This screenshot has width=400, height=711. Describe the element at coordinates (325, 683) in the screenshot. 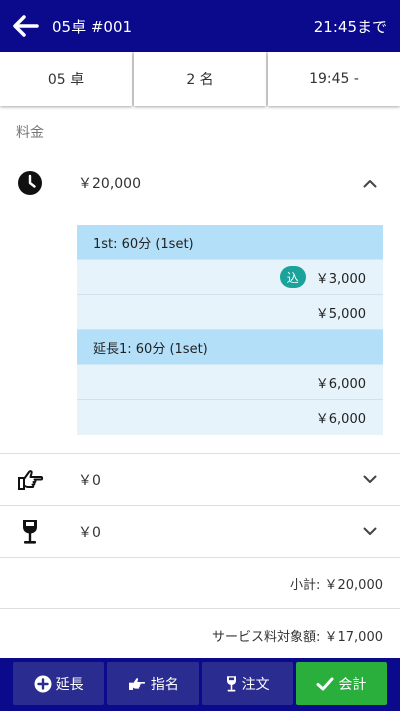

I see `check-icon` at that location.